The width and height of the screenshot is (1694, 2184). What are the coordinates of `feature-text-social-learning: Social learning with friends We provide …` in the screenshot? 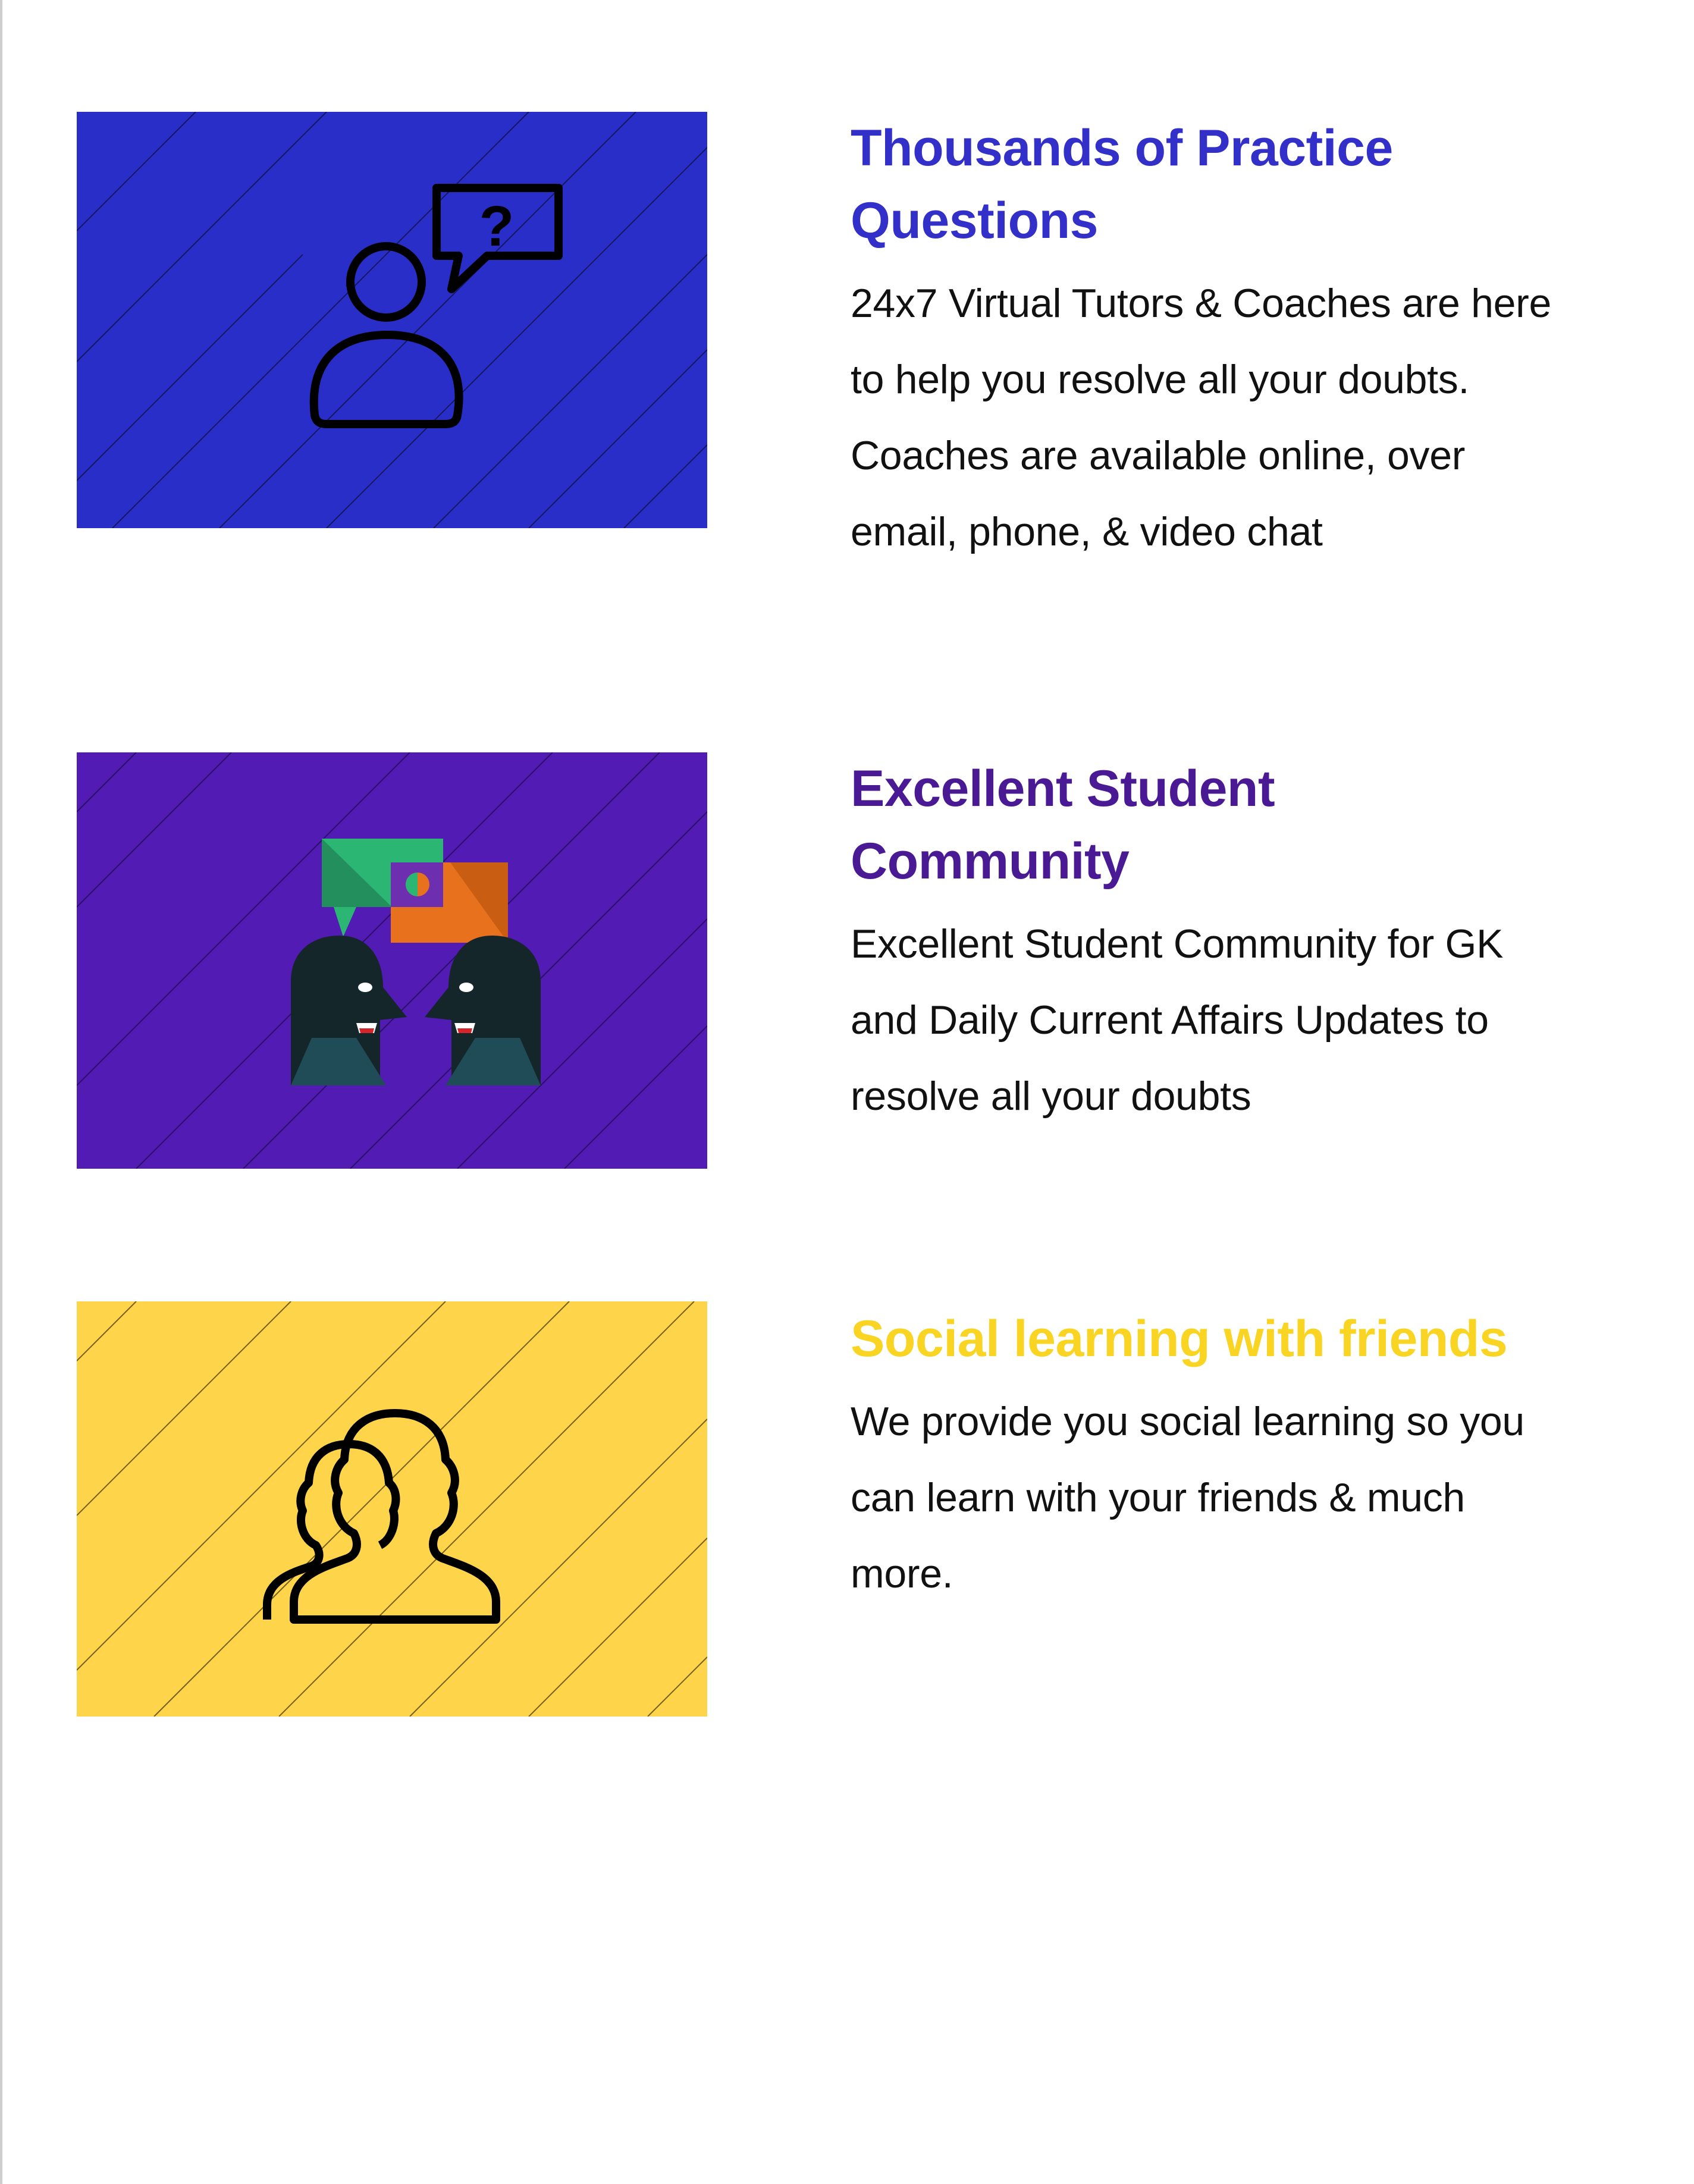 It's located at (1238, 1457).